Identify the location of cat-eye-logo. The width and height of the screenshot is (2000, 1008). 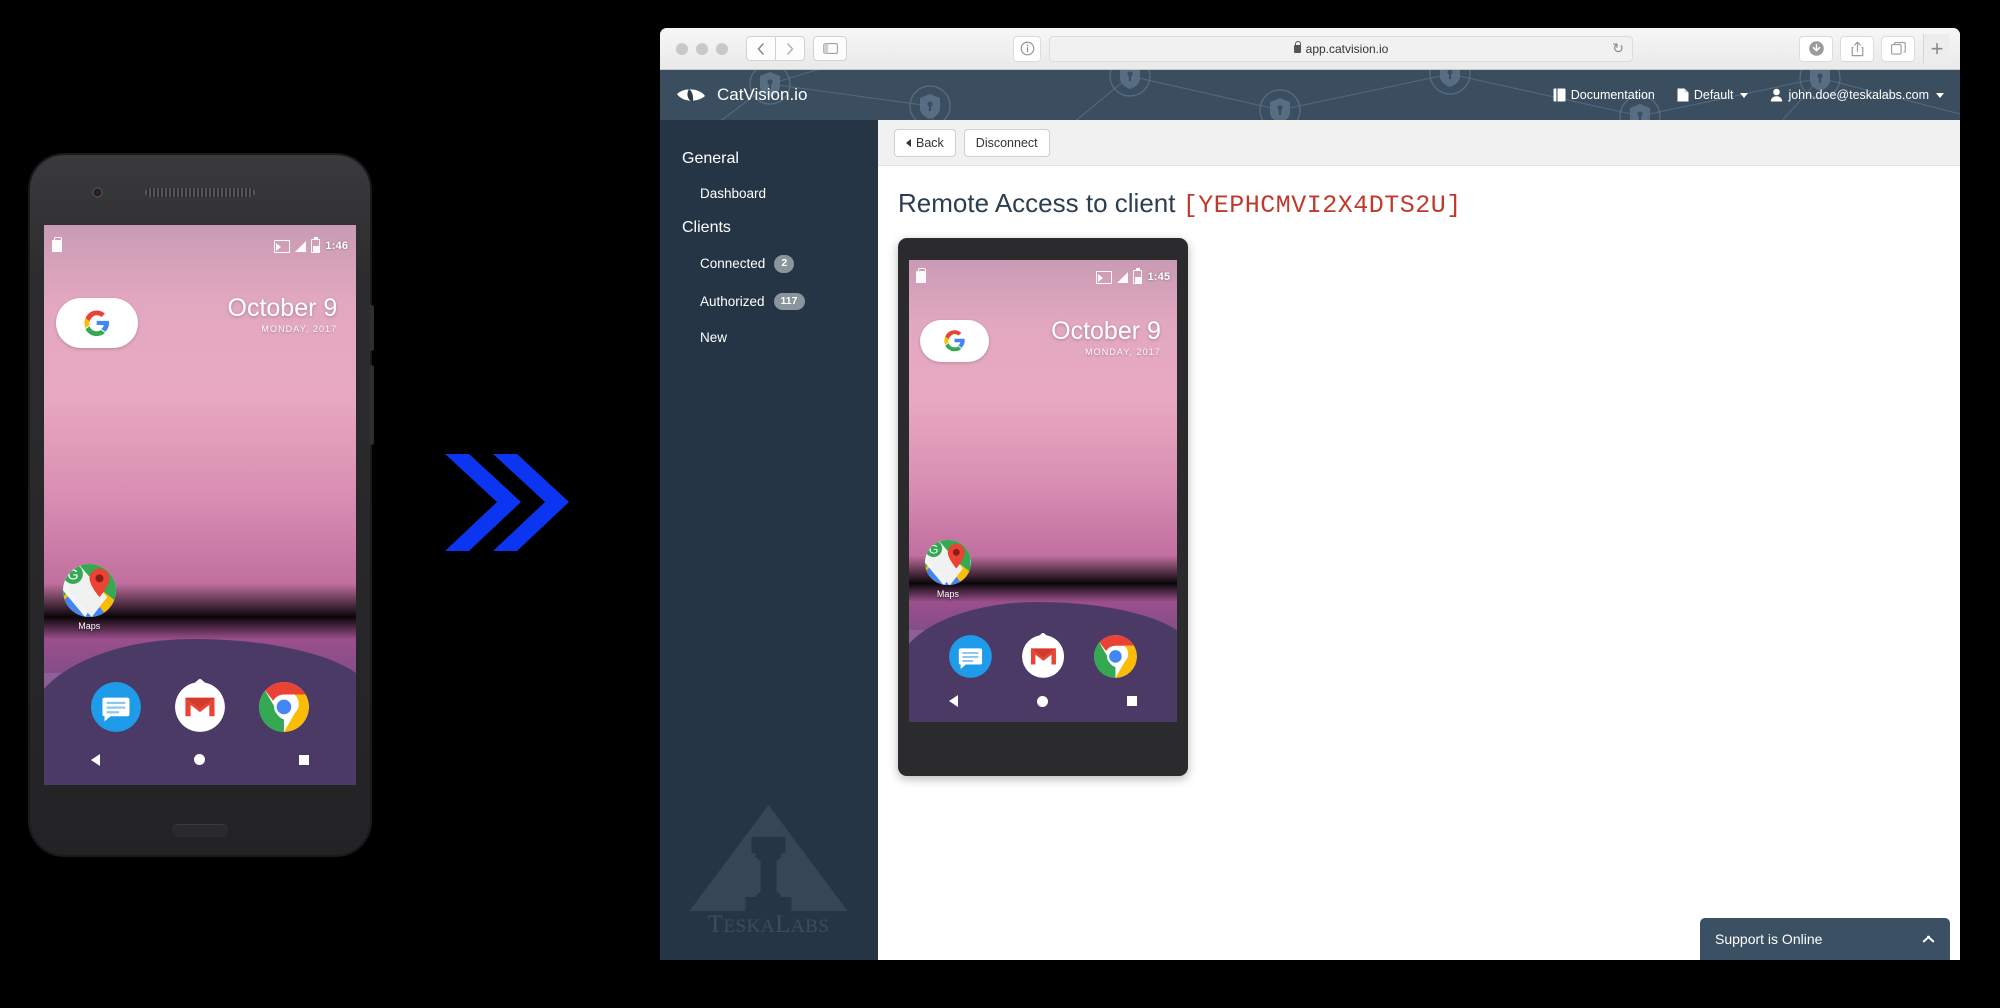
(691, 95).